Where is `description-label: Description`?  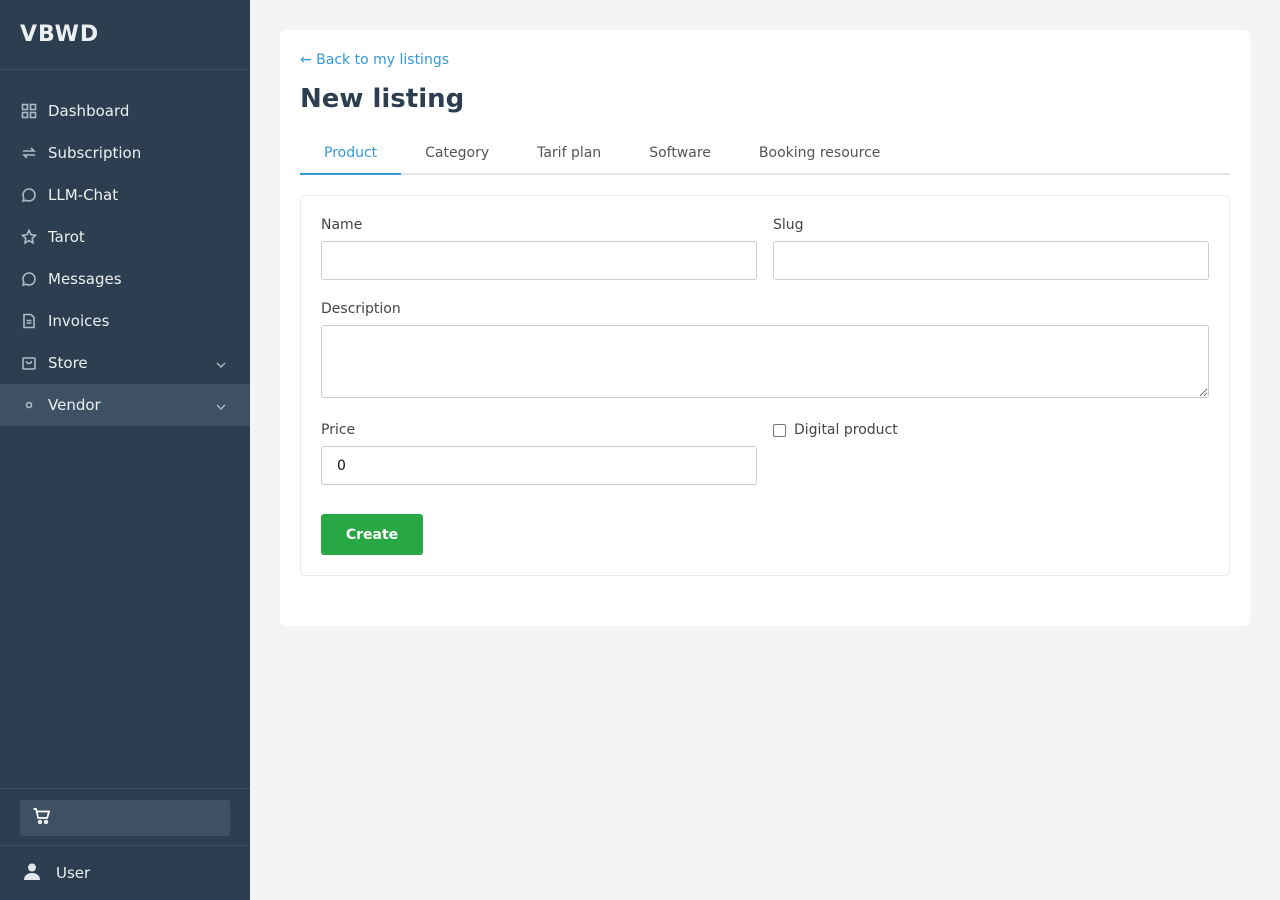
description-label: Description is located at coordinates (361, 309).